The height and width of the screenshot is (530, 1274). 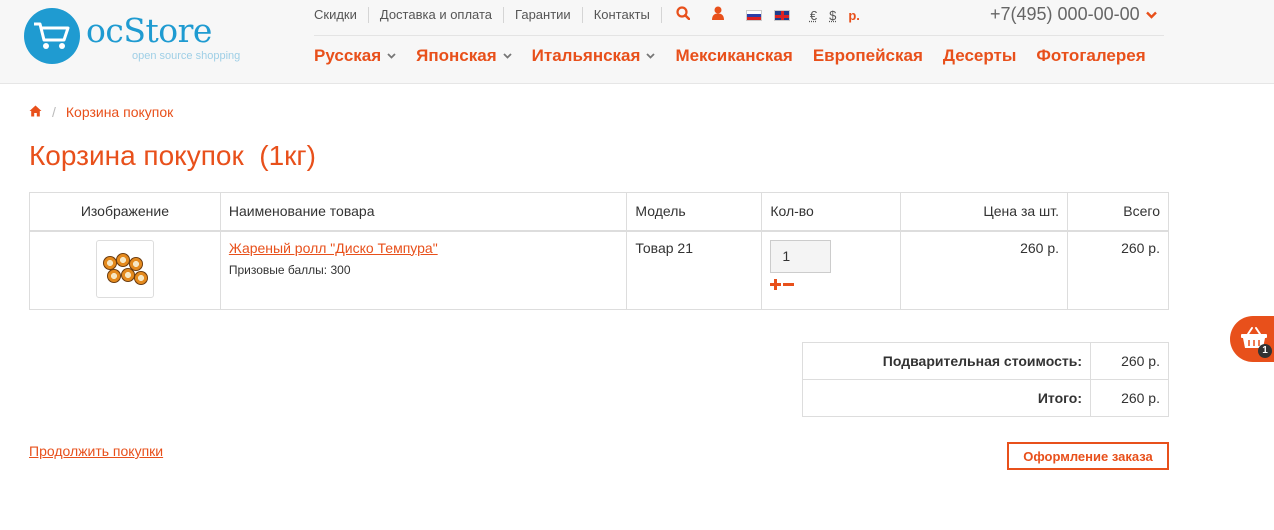 What do you see at coordinates (586, 55) in the screenshot?
I see `nav-label: Итальянская` at bounding box center [586, 55].